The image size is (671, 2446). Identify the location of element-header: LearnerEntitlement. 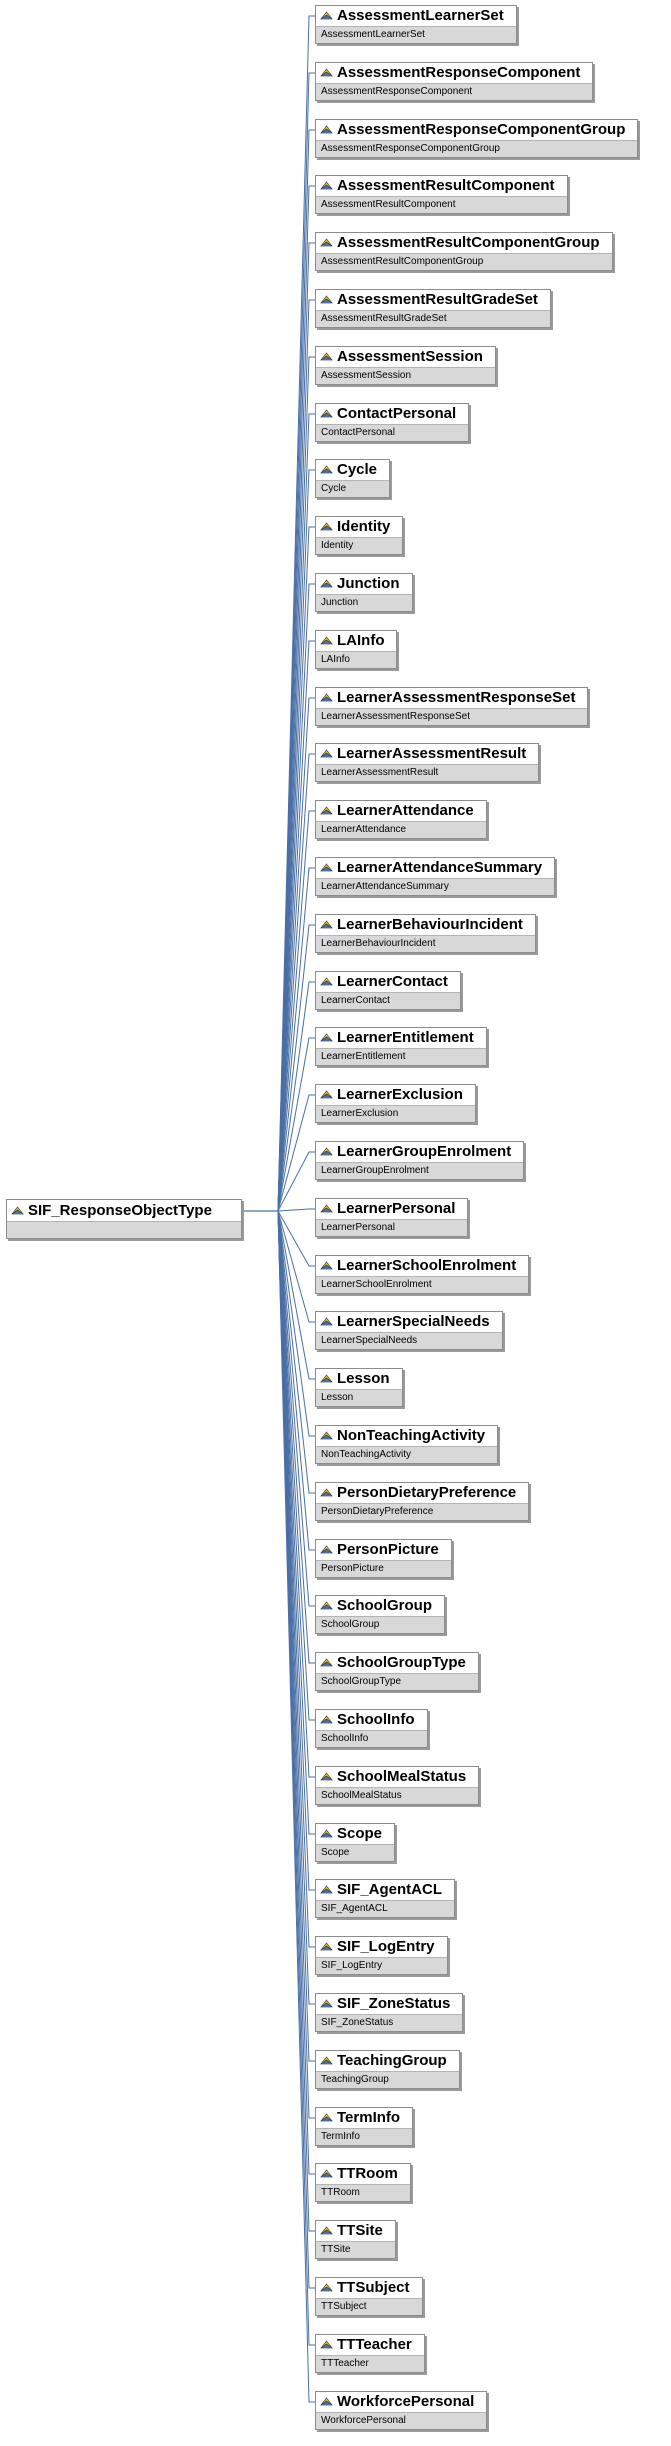
(401, 1038).